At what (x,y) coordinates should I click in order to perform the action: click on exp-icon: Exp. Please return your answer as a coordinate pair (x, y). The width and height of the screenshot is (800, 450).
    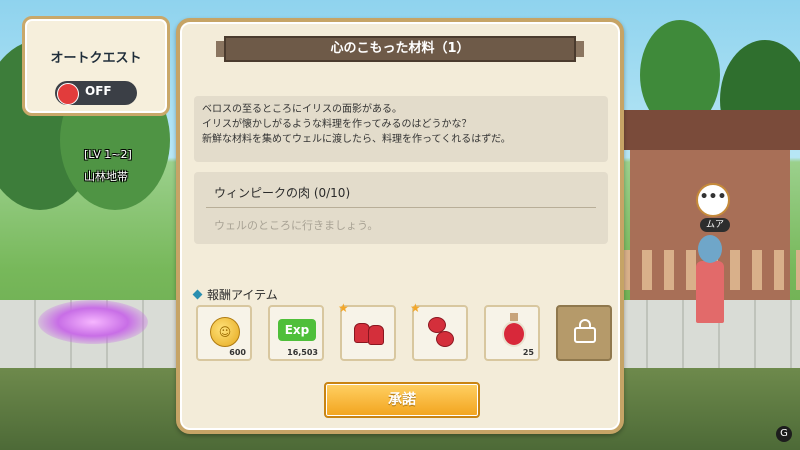
    Looking at the image, I should click on (297, 330).